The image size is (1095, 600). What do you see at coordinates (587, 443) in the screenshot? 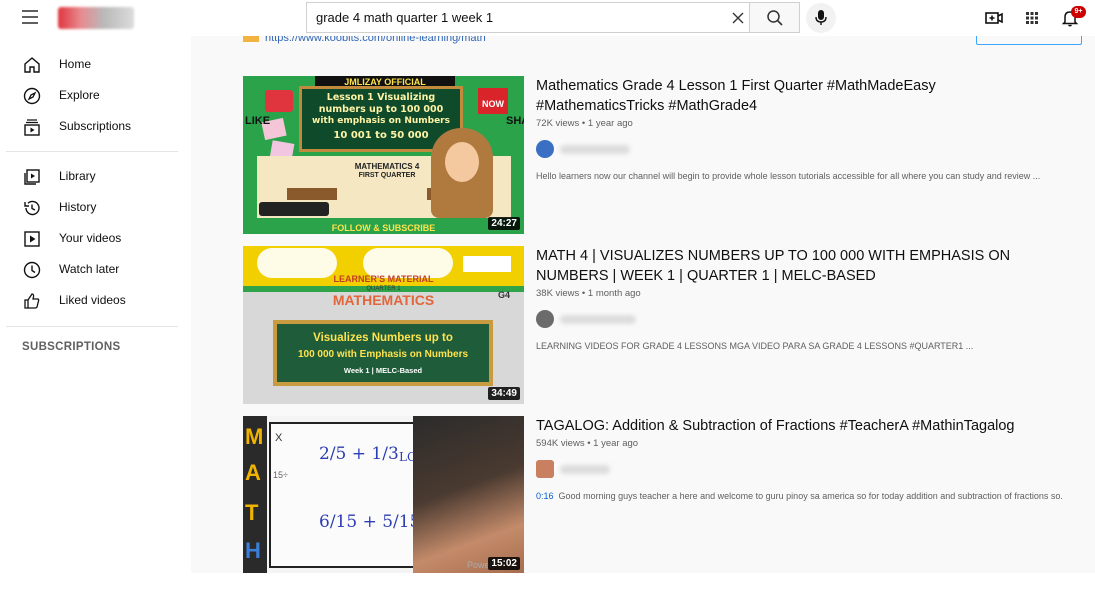
I see `video-meta: 594K views • 1 year ago` at bounding box center [587, 443].